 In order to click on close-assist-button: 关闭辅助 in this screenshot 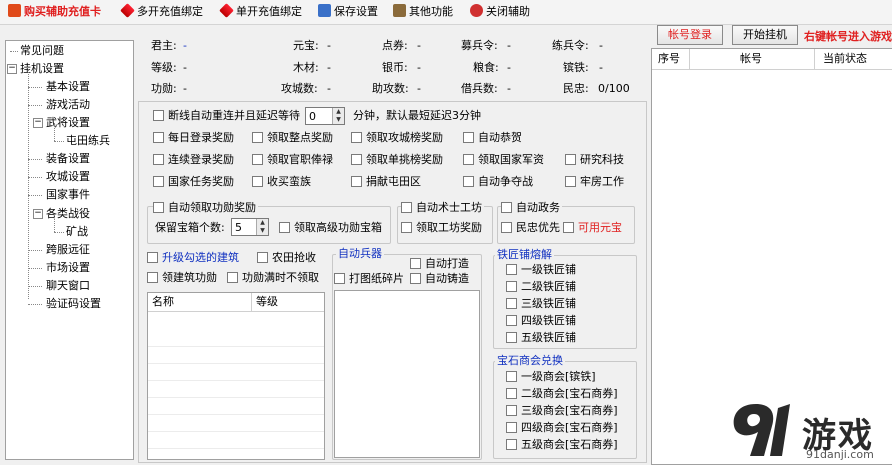, I will do `click(500, 12)`.